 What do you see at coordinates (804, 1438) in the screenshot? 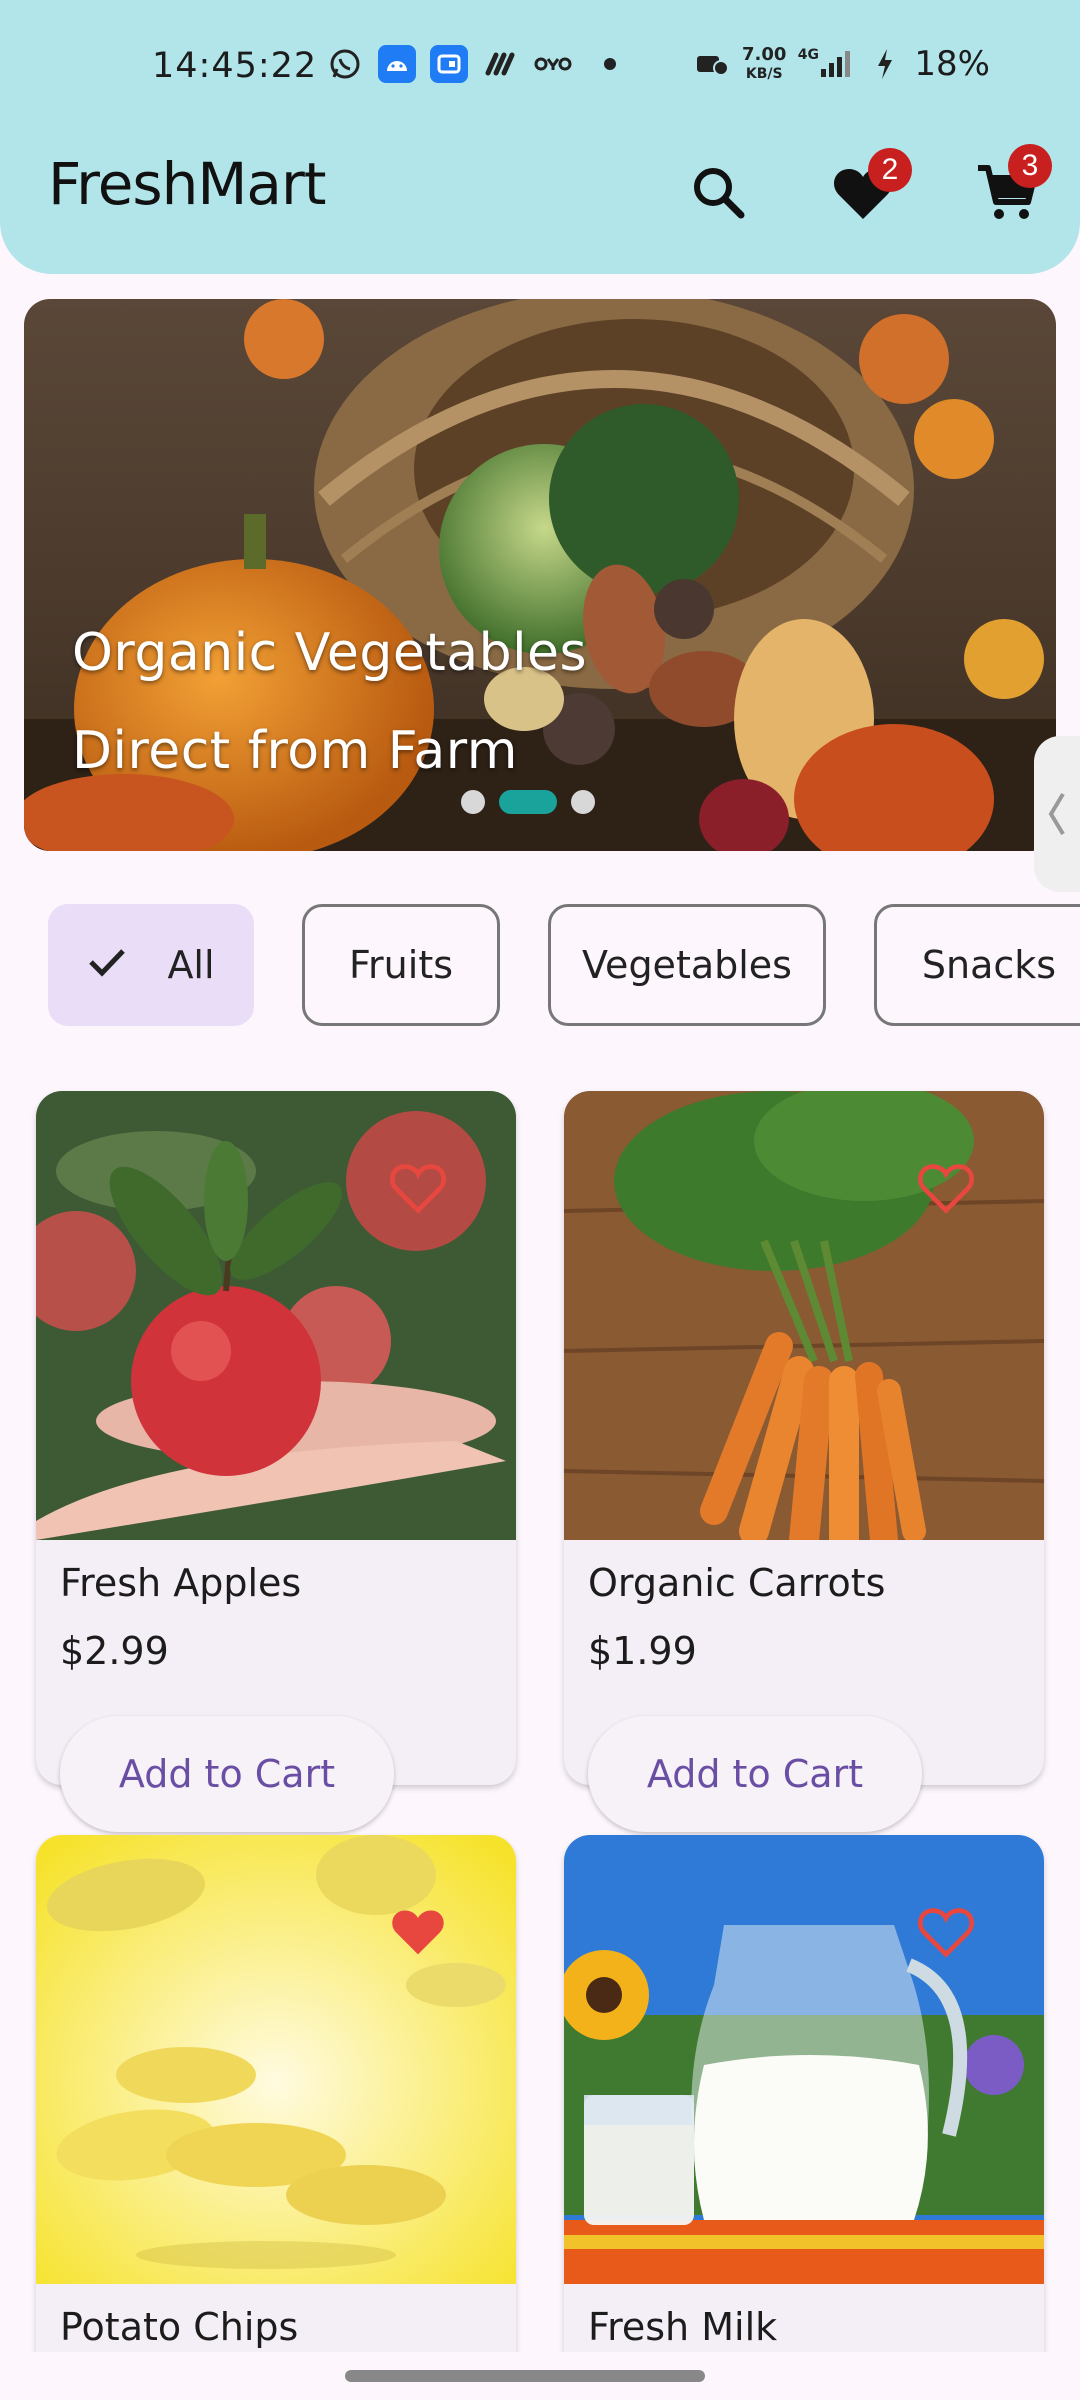
I see `product-card-carrots: Organic Carrots $1.99` at bounding box center [804, 1438].